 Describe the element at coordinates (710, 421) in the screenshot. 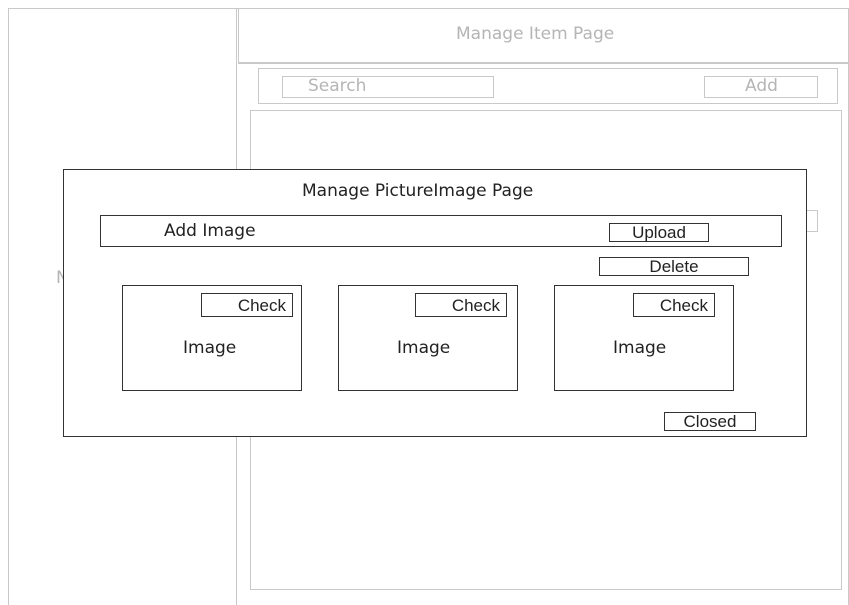

I see `closed-button: Closed` at that location.